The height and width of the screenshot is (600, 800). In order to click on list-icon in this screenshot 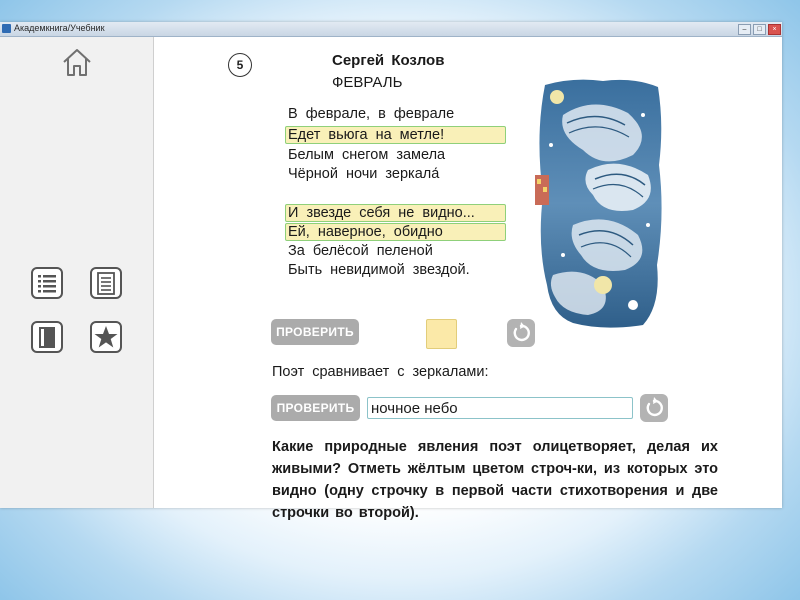, I will do `click(47, 283)`.